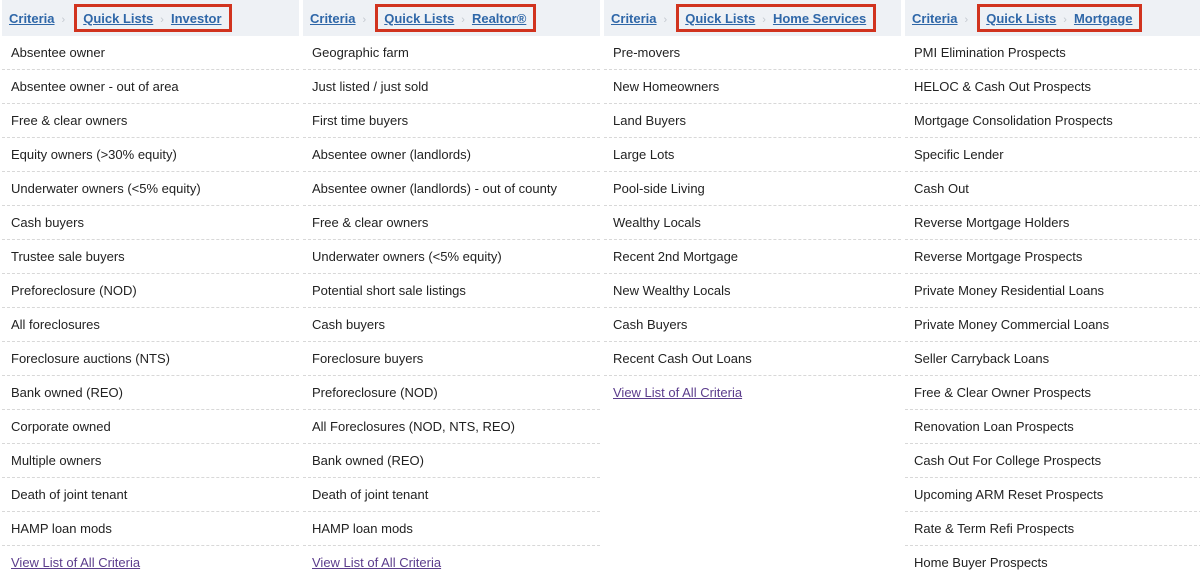 The width and height of the screenshot is (1200, 579). I want to click on list-item: Potential short sale listings, so click(451, 291).